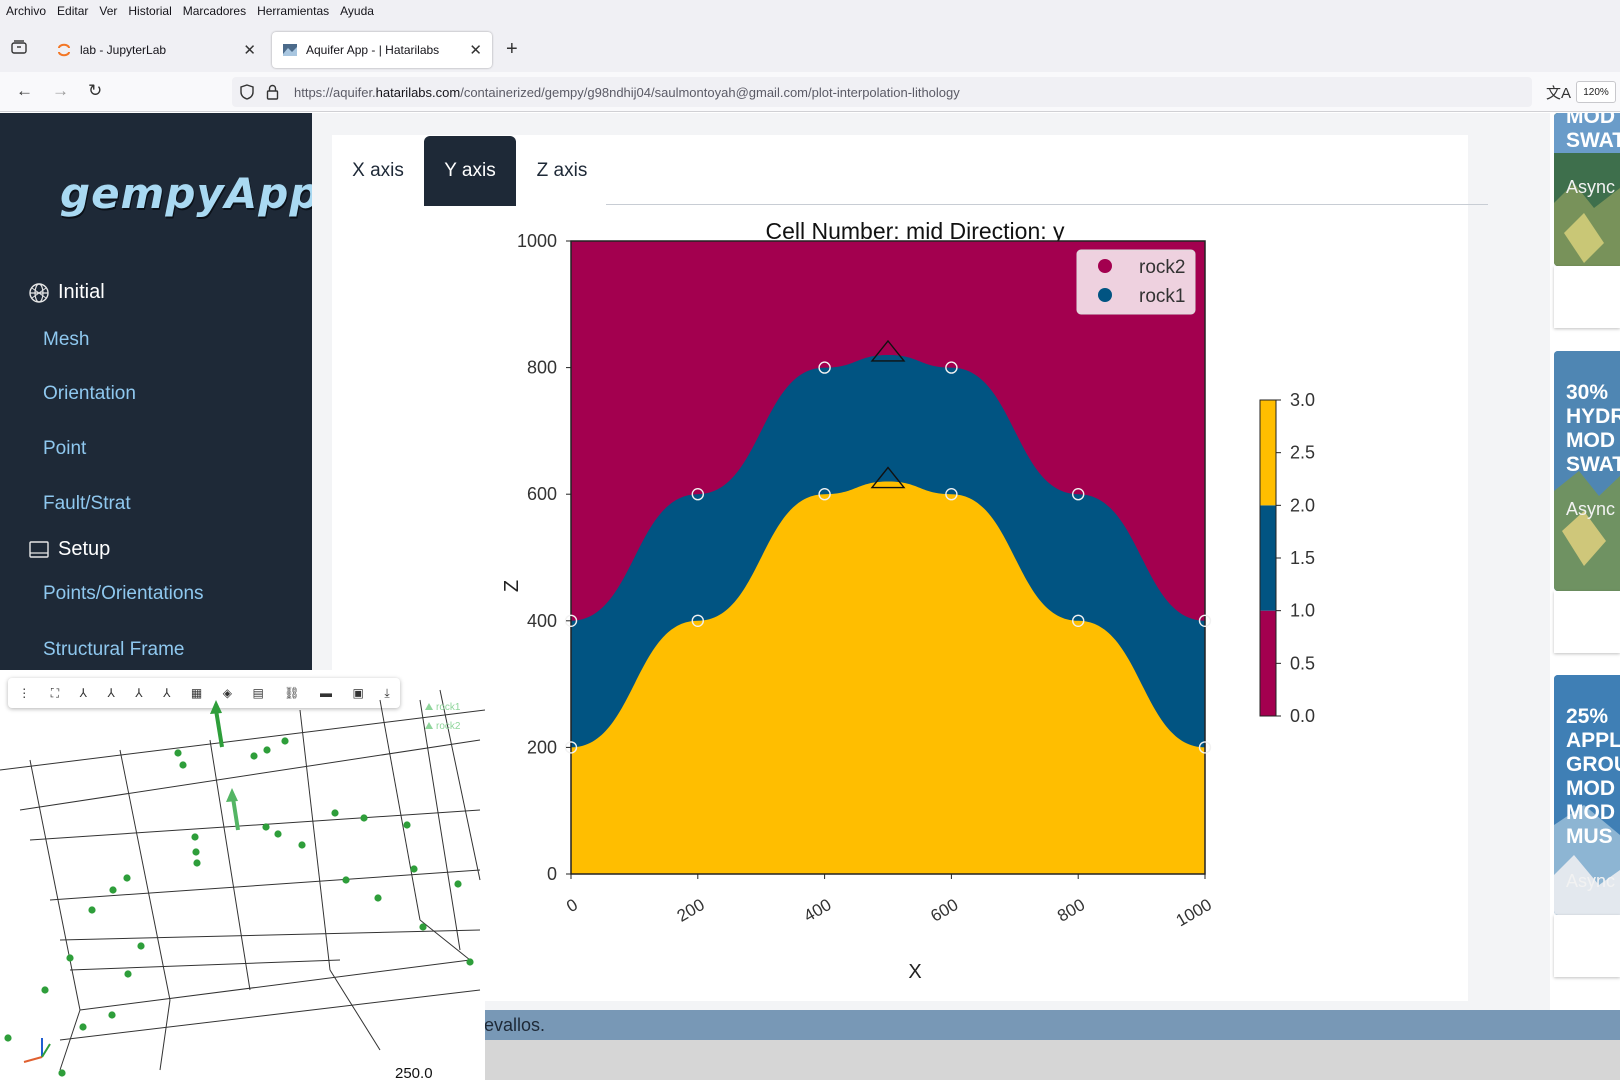 This screenshot has width=1620, height=1080. Describe the element at coordinates (123, 50) in the screenshot. I see `tab-title: lab - JupyterLab` at that location.